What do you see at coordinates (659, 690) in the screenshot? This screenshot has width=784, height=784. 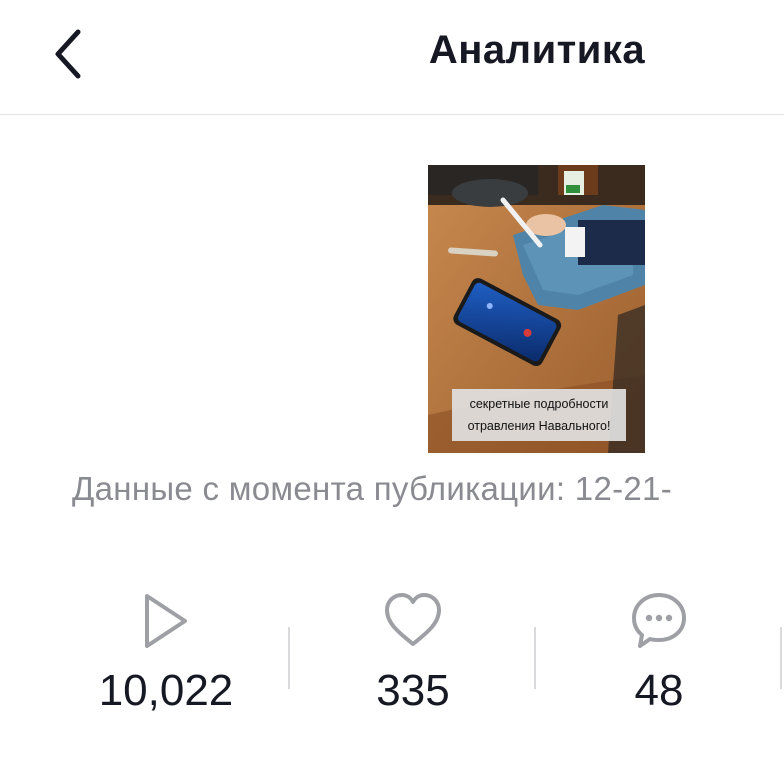 I see `metric-comments-value: 48` at bounding box center [659, 690].